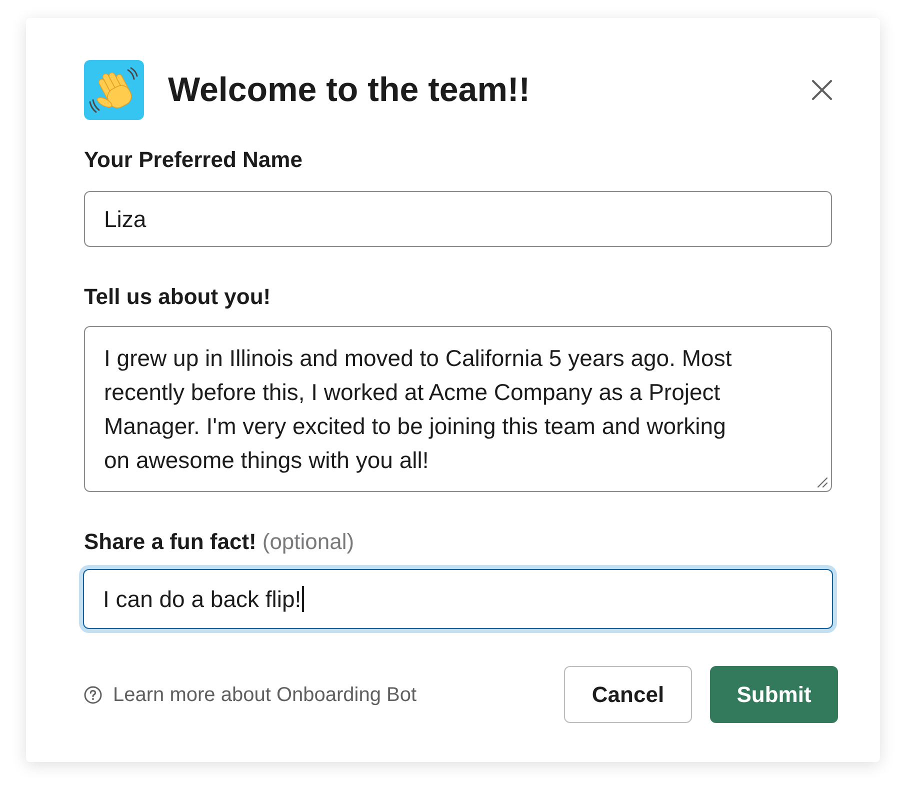  Describe the element at coordinates (458, 219) in the screenshot. I see `text-input-field: Liza` at that location.